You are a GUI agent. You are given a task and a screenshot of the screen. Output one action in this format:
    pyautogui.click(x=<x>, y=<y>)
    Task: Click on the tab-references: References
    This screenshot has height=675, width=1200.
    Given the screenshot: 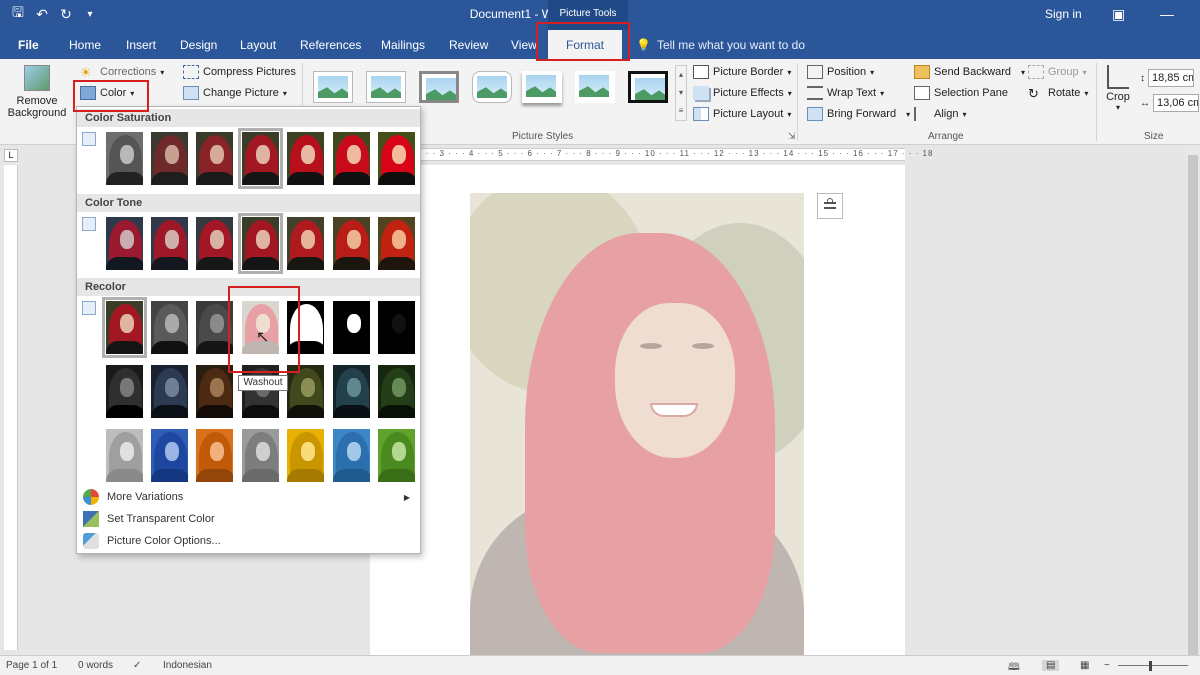 What is the action you would take?
    pyautogui.click(x=330, y=45)
    